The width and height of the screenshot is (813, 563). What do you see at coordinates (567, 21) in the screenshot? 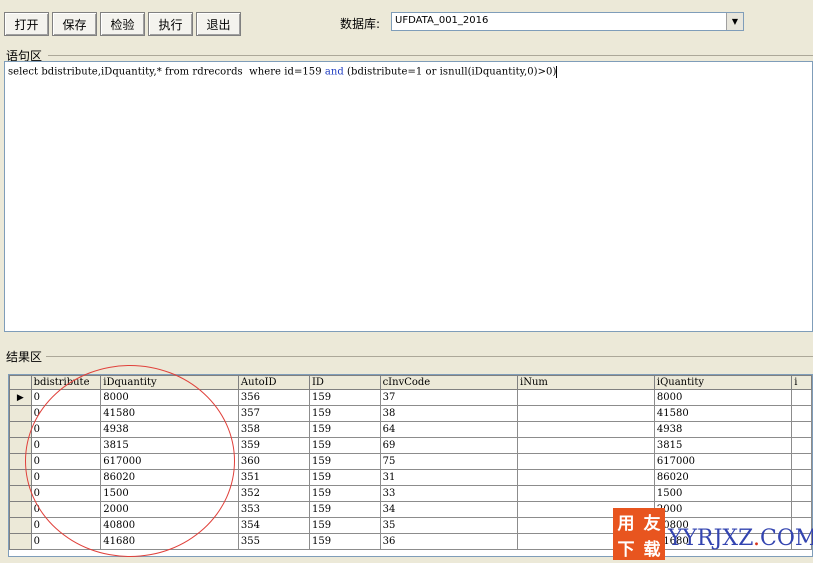
I see `database-select: UFDATA_001_2016 ▼` at bounding box center [567, 21].